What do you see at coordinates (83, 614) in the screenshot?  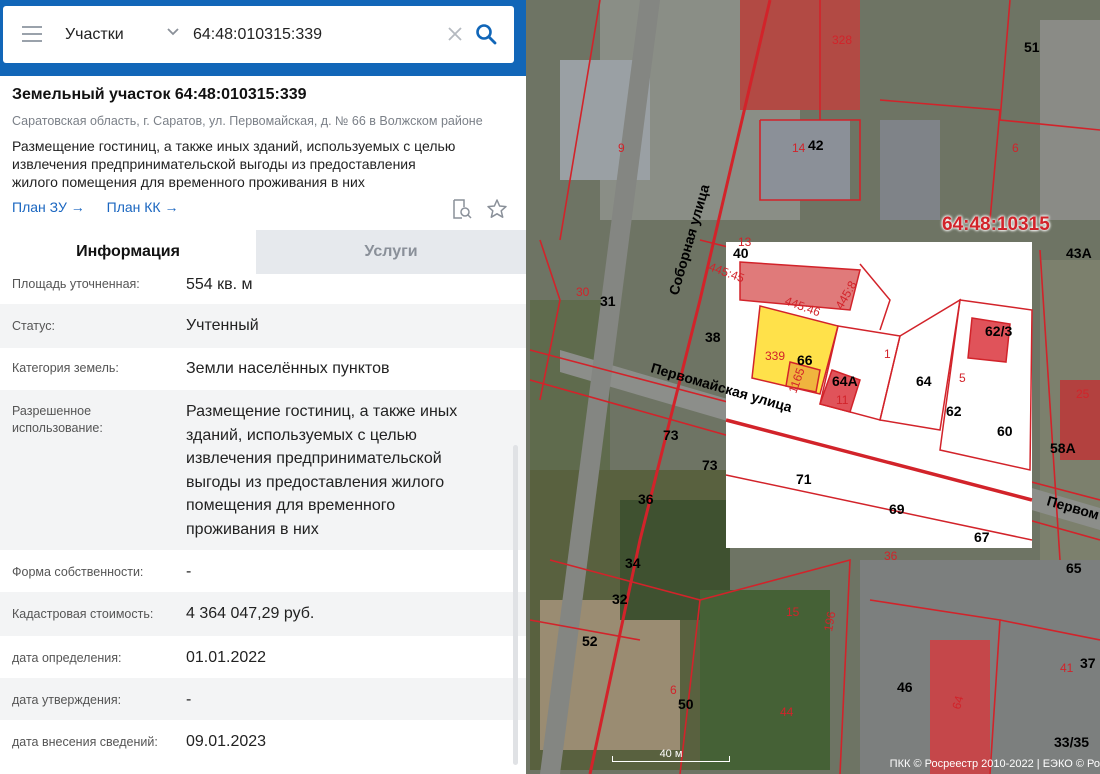 I see `row-key: Кадастровая стоимость:` at bounding box center [83, 614].